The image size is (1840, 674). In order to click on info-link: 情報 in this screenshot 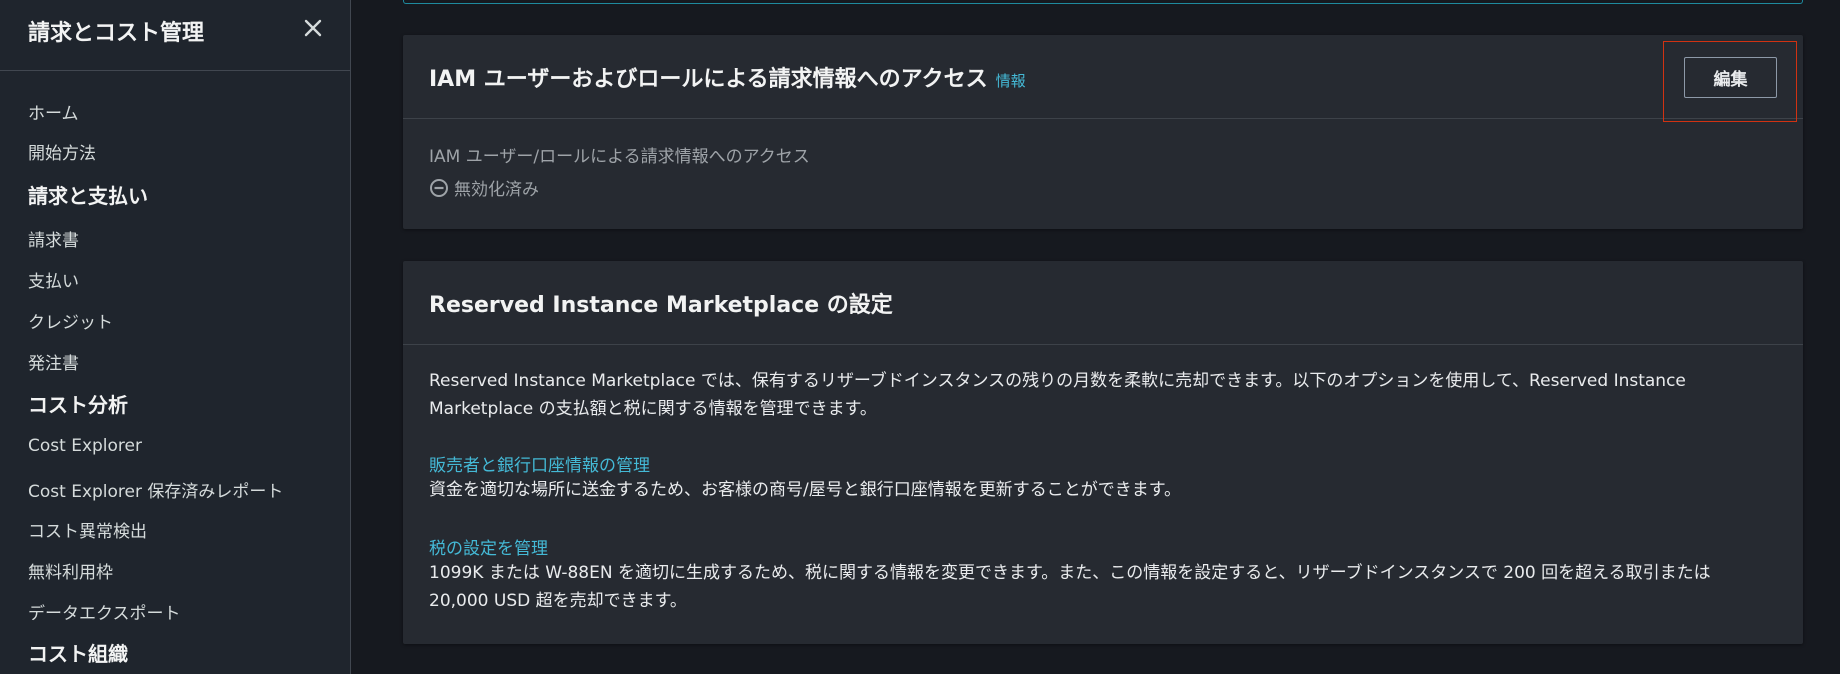, I will do `click(1011, 81)`.